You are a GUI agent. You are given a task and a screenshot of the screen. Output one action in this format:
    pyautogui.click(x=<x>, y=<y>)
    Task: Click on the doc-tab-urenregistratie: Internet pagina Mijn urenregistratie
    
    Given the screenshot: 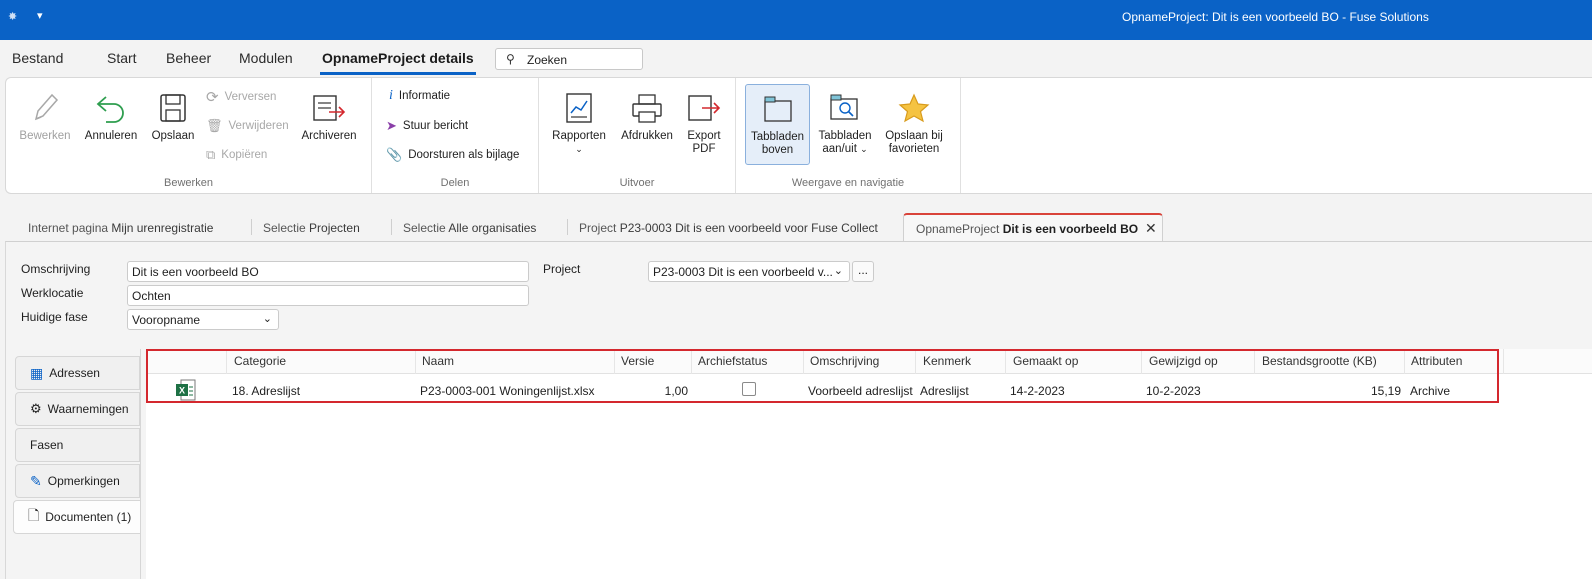 What is the action you would take?
    pyautogui.click(x=120, y=228)
    